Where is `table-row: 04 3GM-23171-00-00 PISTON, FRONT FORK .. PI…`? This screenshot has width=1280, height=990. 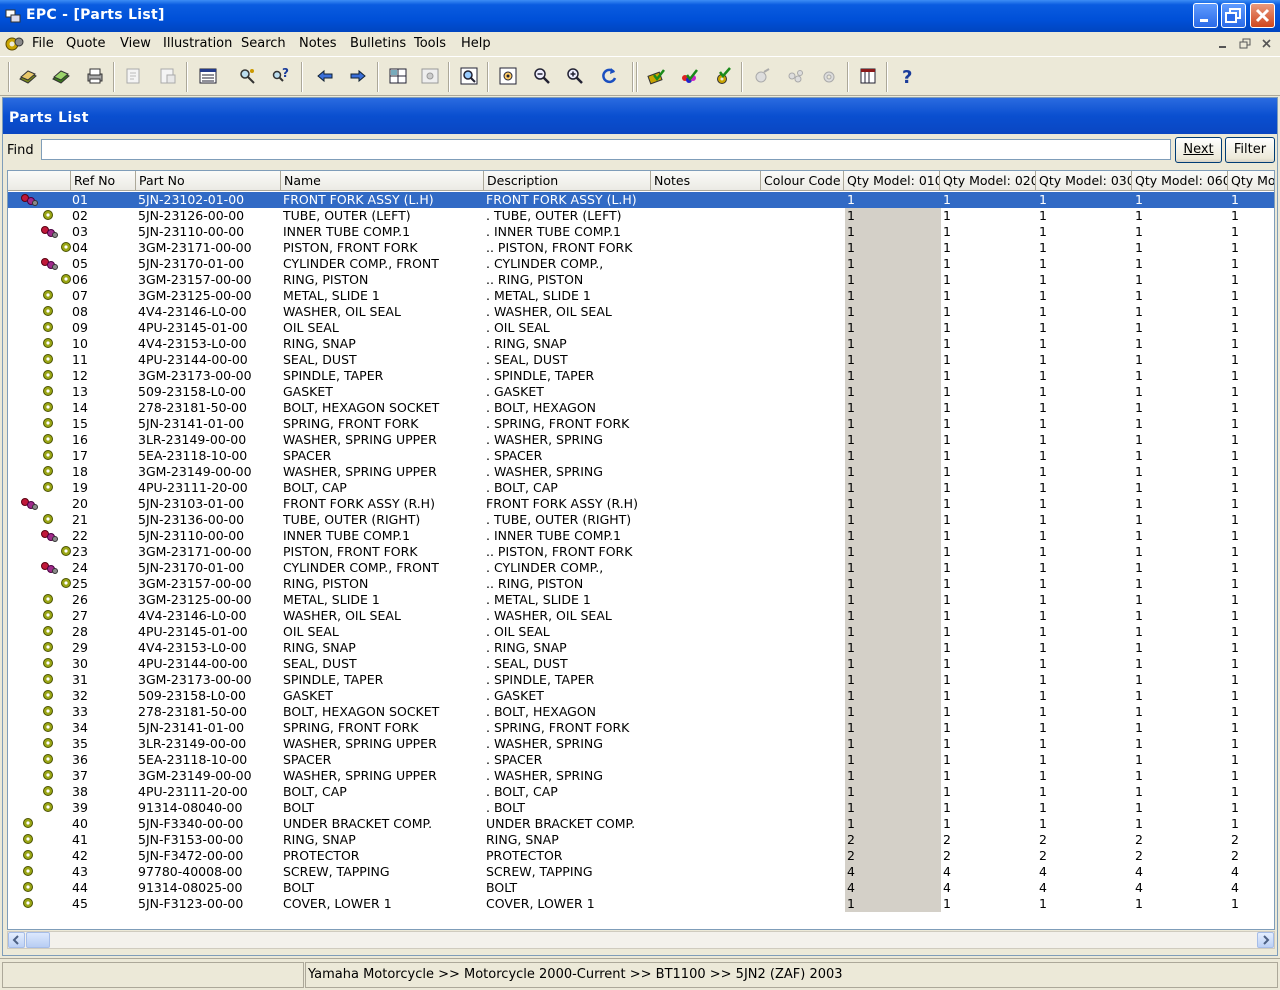
table-row: 04 3GM-23171-00-00 PISTON, FRONT FORK .. PI… is located at coordinates (641, 248).